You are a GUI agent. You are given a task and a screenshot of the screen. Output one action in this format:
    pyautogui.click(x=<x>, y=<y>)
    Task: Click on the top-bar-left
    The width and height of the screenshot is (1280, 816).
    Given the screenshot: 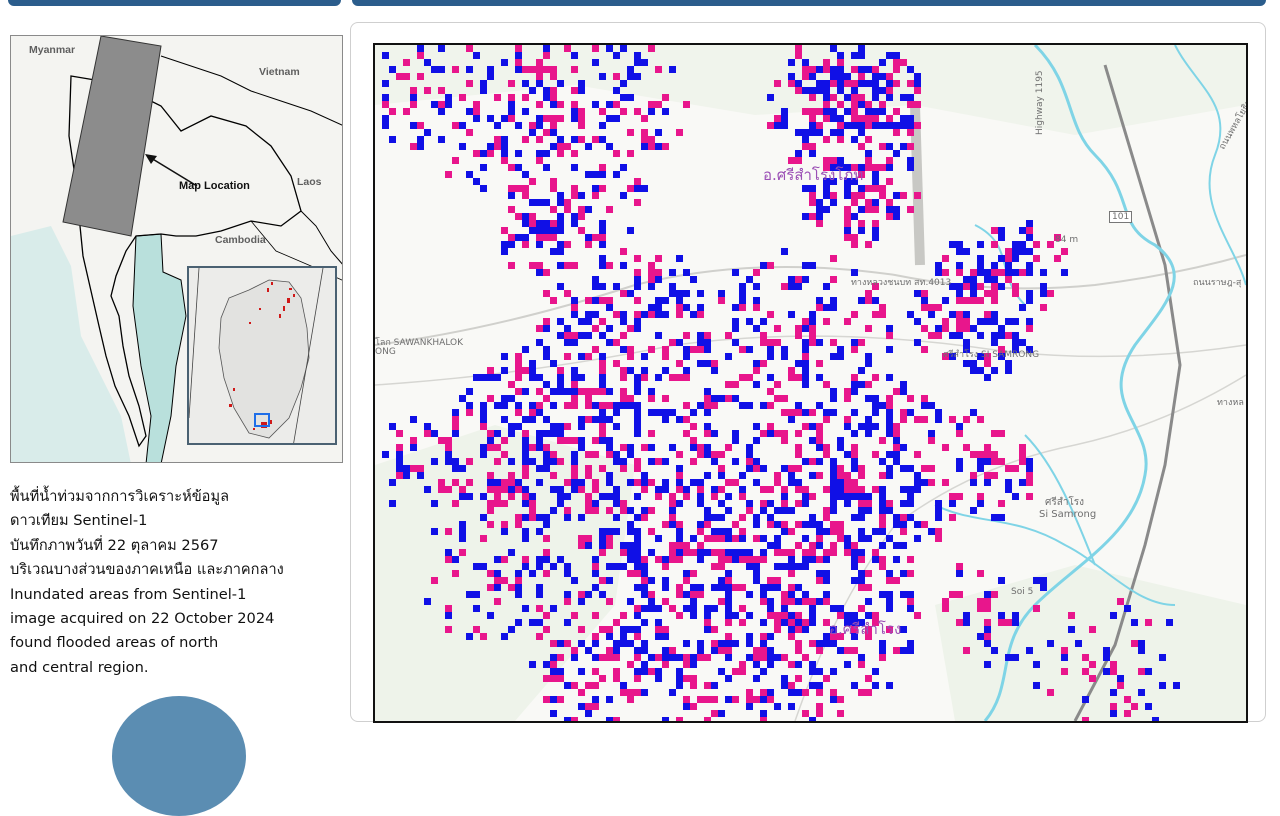 What is the action you would take?
    pyautogui.click(x=174, y=3)
    